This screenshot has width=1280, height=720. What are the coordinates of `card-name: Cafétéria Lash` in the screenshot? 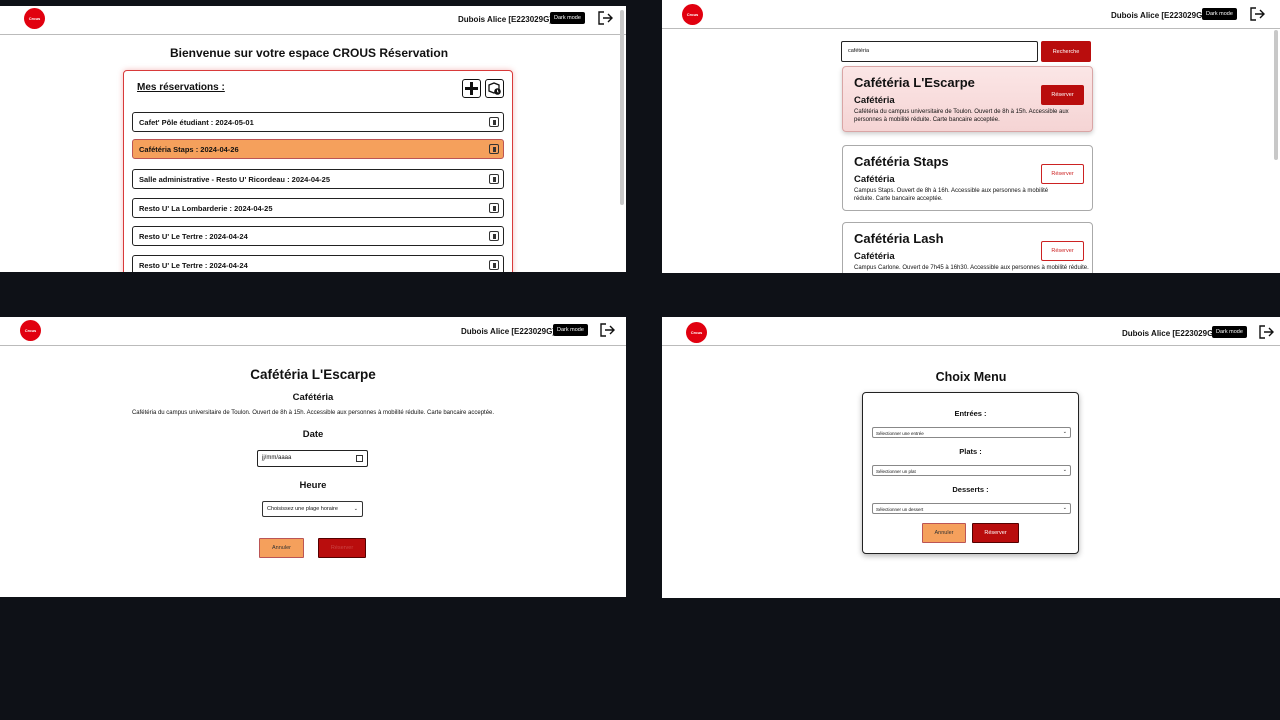 It's located at (899, 238).